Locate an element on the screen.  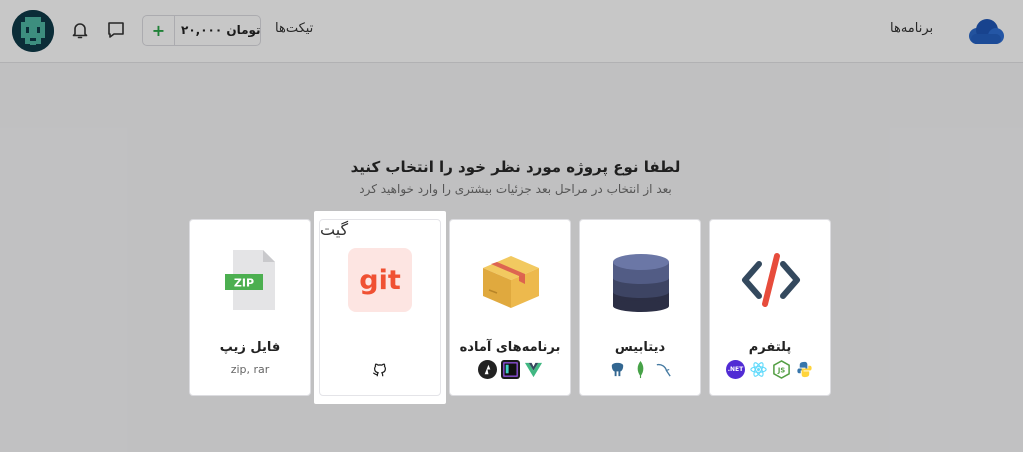
git-logo-icon: git is located at coordinates (380, 280).